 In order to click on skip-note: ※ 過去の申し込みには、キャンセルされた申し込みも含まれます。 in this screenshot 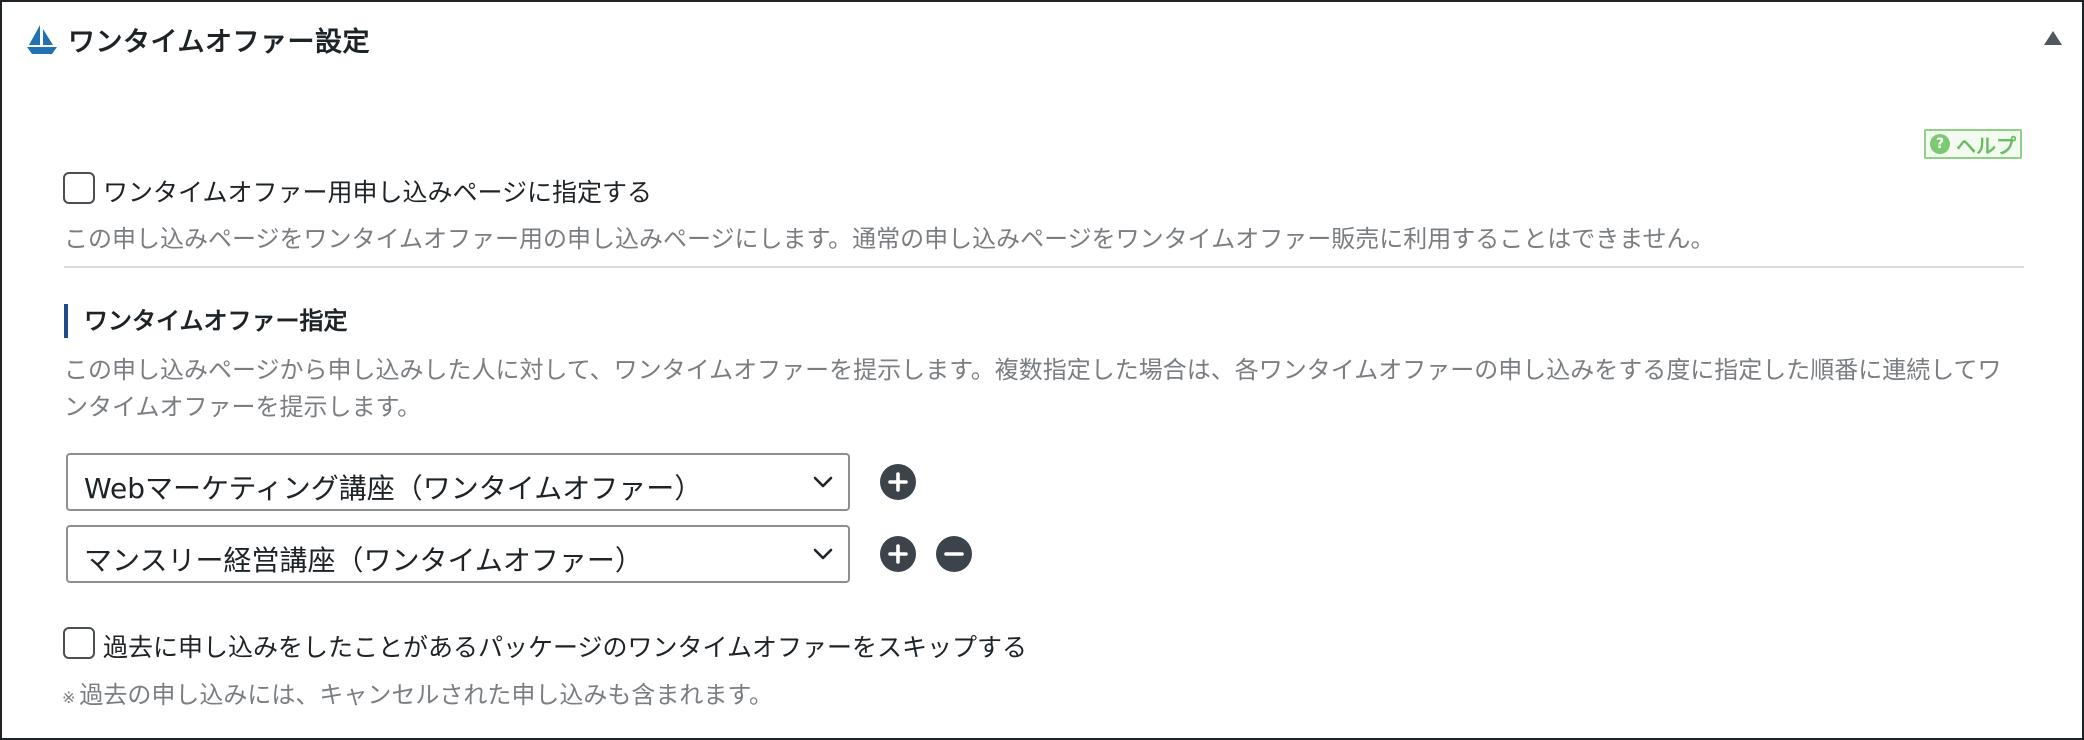, I will do `click(417, 692)`.